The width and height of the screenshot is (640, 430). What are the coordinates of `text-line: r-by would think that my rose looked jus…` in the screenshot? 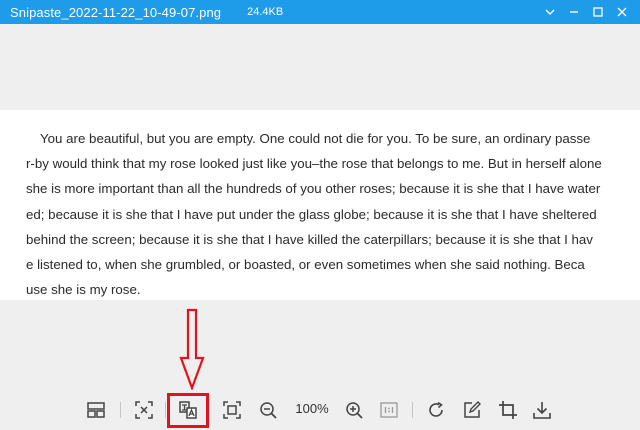 It's located at (314, 164).